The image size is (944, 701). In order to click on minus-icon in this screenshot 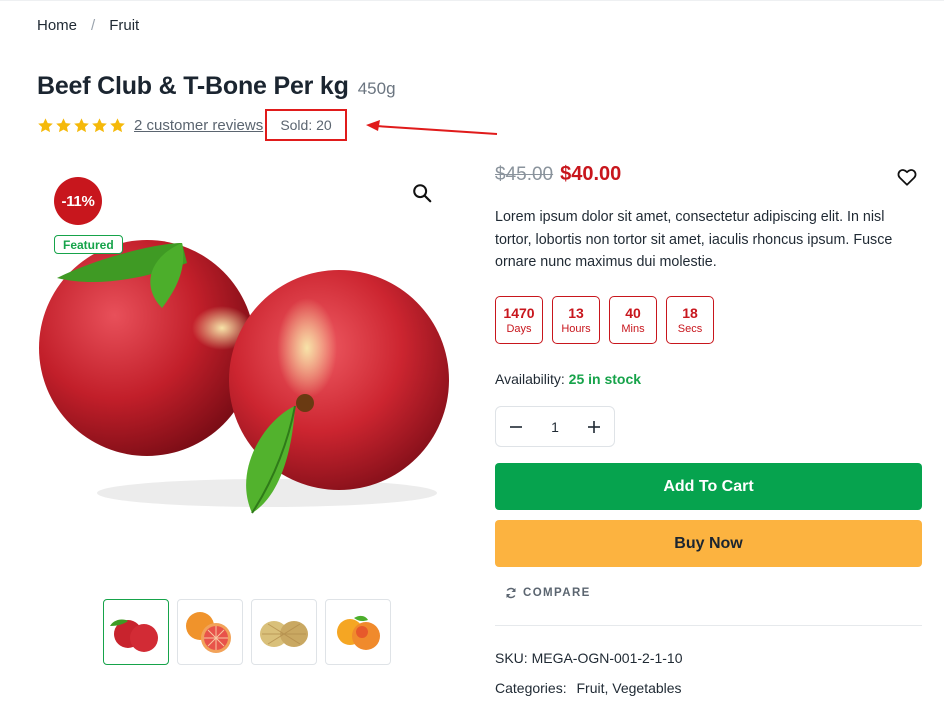, I will do `click(516, 427)`.